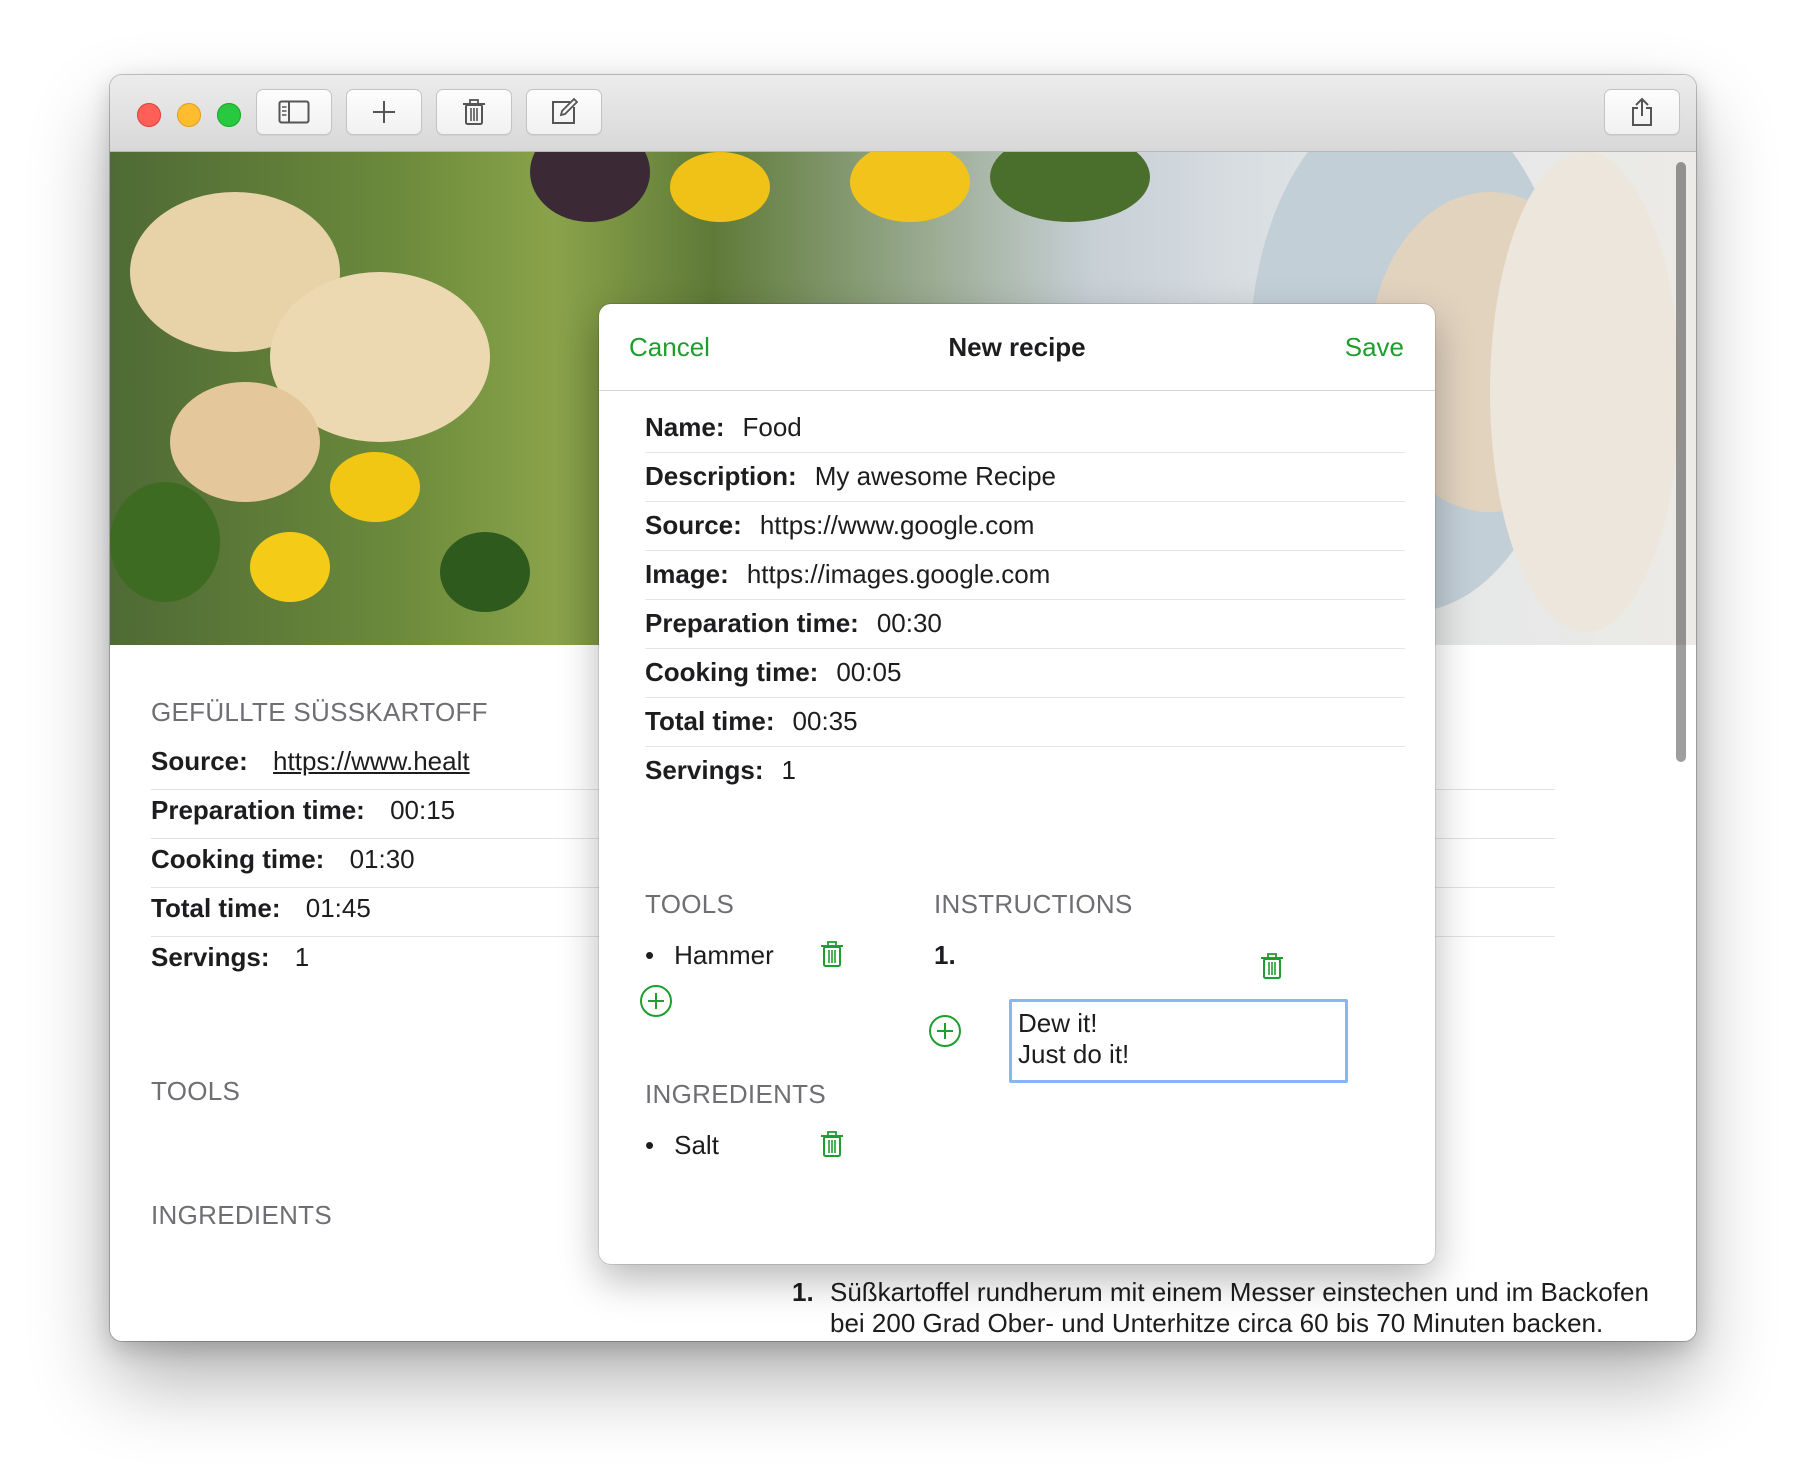 The height and width of the screenshot is (1484, 1802). What do you see at coordinates (1025, 440) in the screenshot?
I see `name-field: Name: Food` at bounding box center [1025, 440].